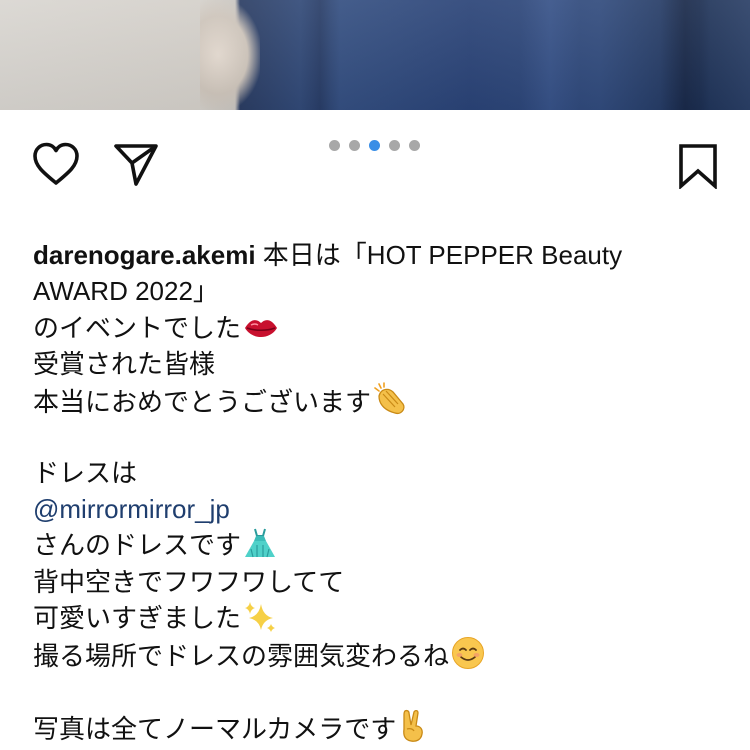 The height and width of the screenshot is (750, 750). I want to click on photo-shading, so click(375, 55).